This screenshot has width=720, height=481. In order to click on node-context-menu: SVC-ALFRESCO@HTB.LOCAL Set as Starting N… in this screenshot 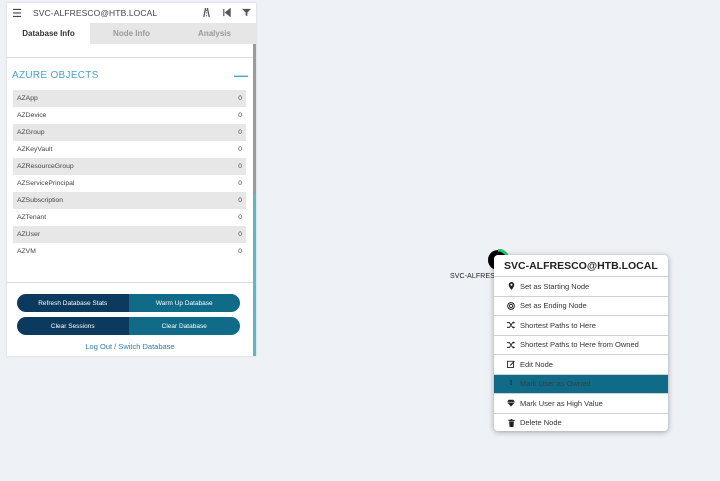, I will do `click(581, 343)`.